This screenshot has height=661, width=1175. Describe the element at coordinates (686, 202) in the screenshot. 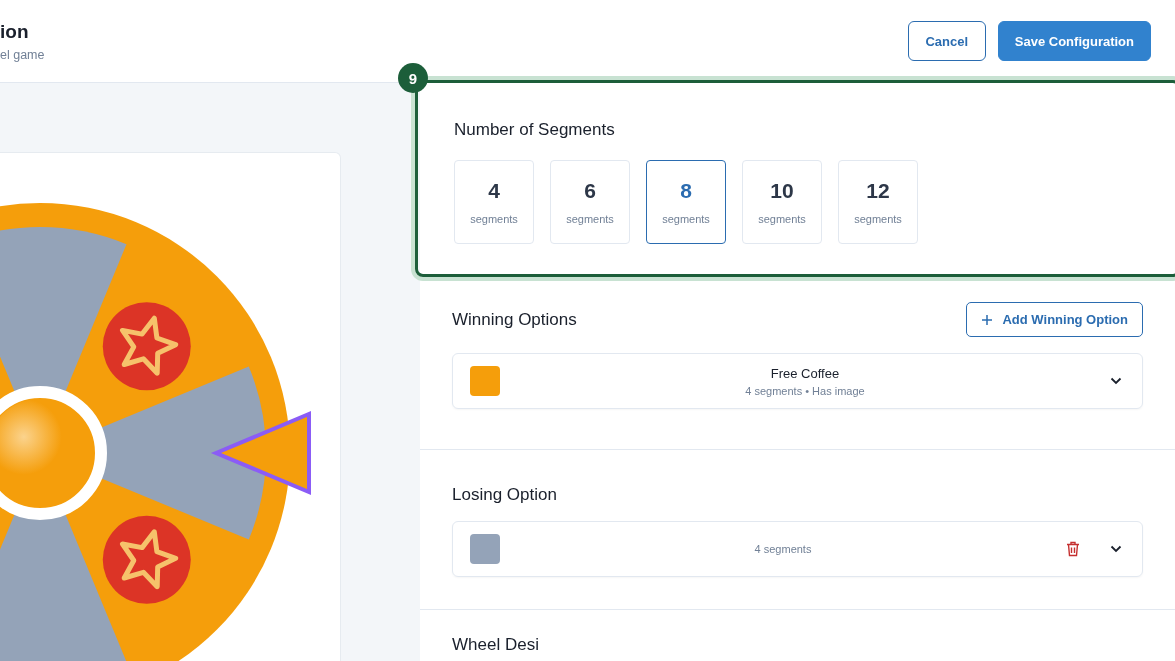

I see `segment-option: 8 segments` at that location.